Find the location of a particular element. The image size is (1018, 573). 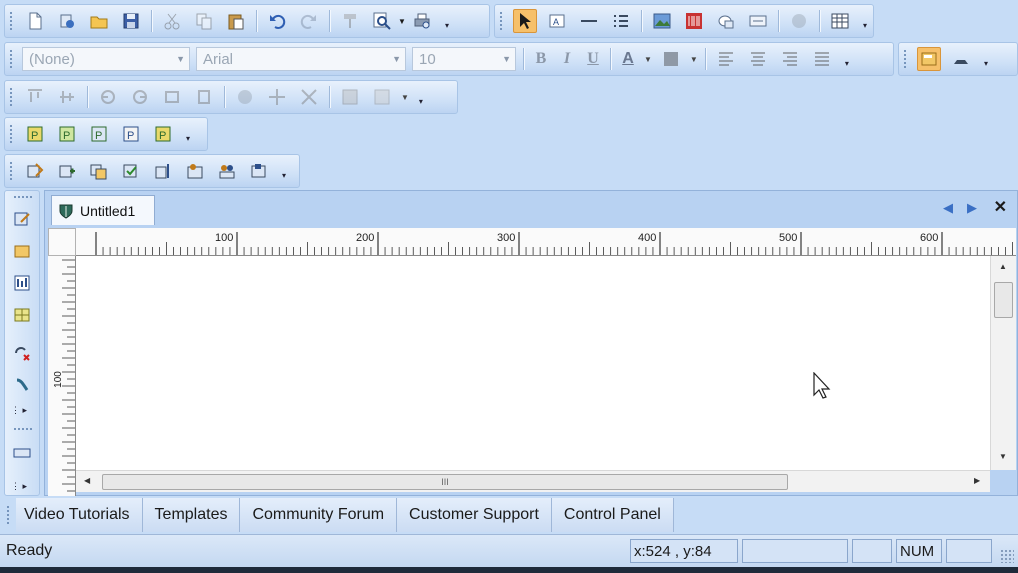

record-users-icon is located at coordinates (227, 171).